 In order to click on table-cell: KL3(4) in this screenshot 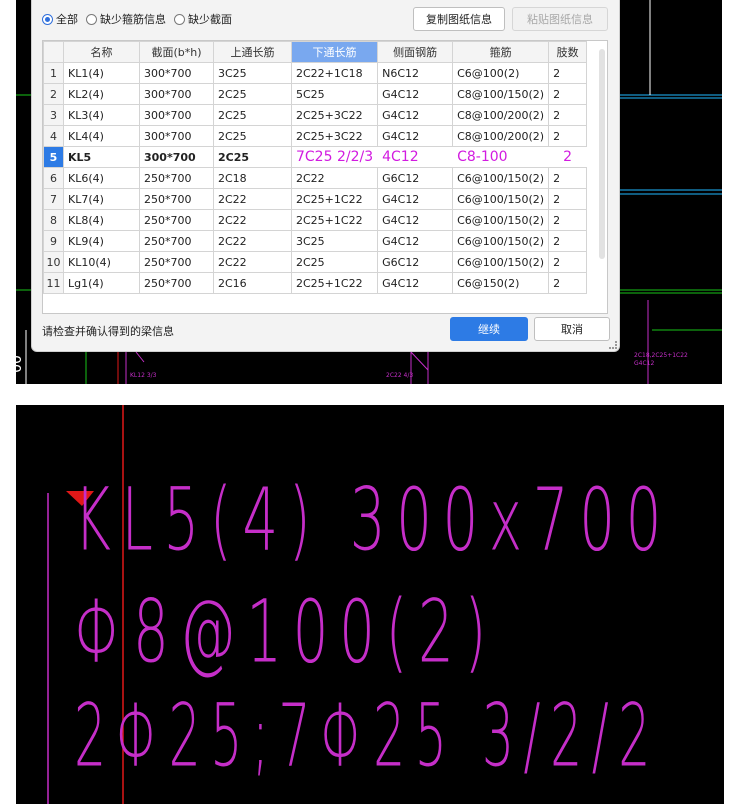, I will do `click(101, 115)`.